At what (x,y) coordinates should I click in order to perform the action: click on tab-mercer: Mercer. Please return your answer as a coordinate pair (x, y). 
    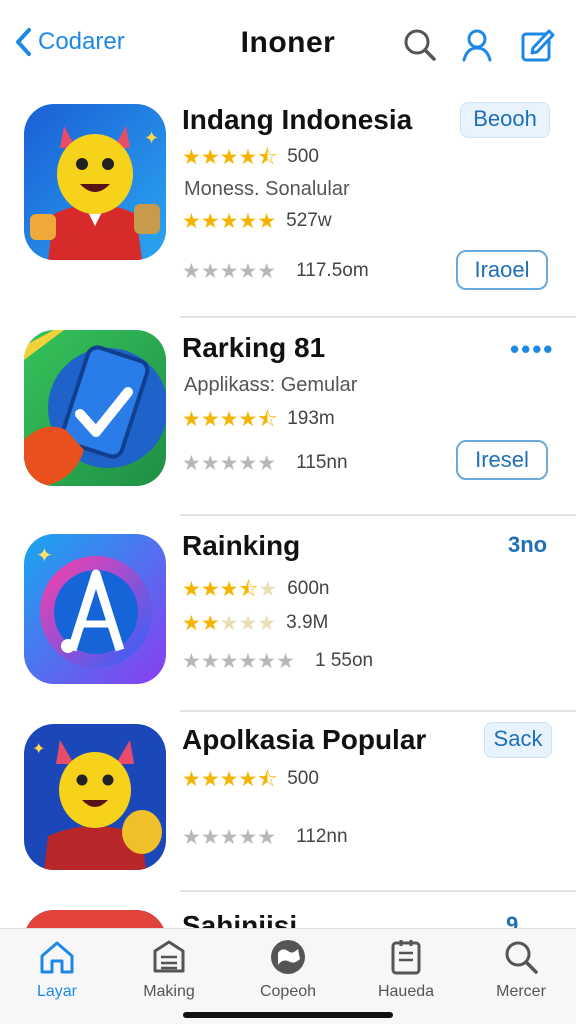
    Looking at the image, I should click on (521, 969).